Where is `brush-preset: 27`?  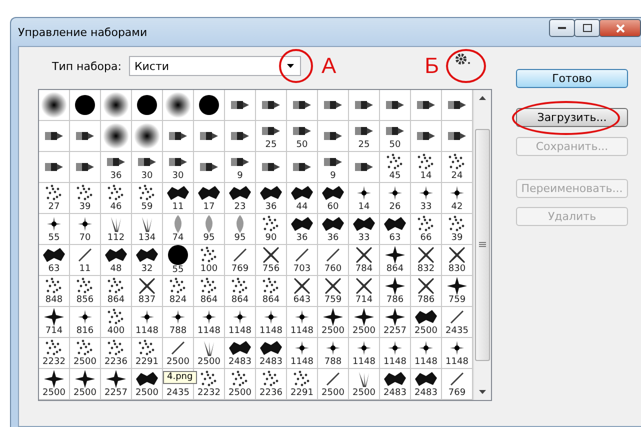 brush-preset: 27 is located at coordinates (54, 198).